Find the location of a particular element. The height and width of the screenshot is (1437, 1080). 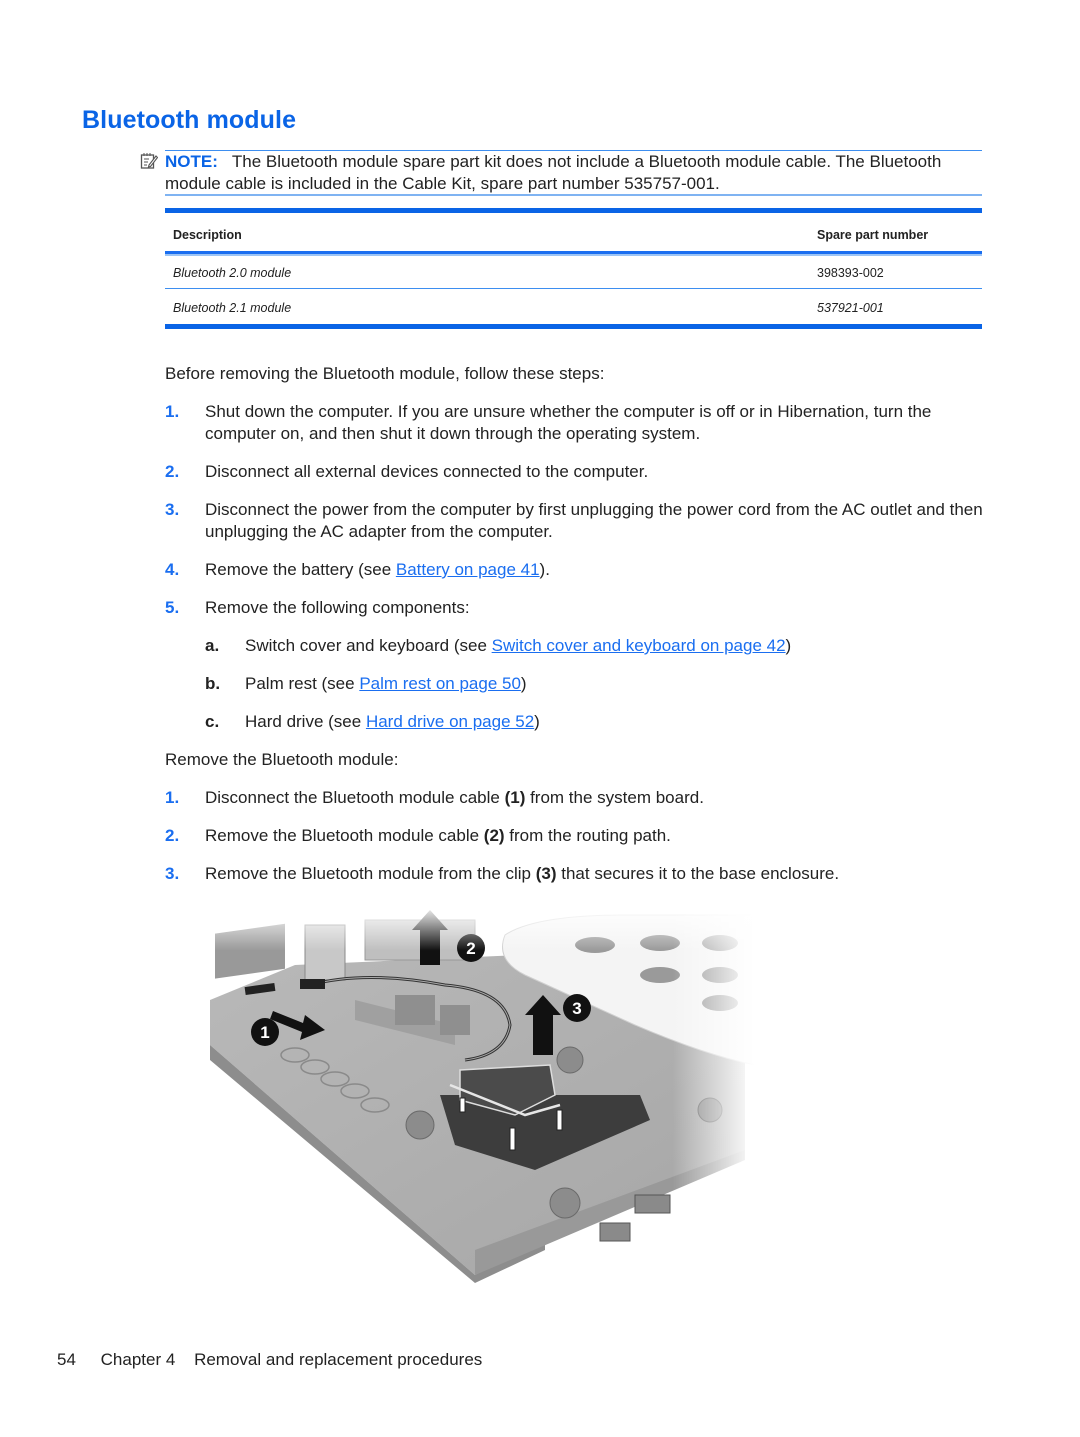

table-bottom-bar is located at coordinates (573, 326).